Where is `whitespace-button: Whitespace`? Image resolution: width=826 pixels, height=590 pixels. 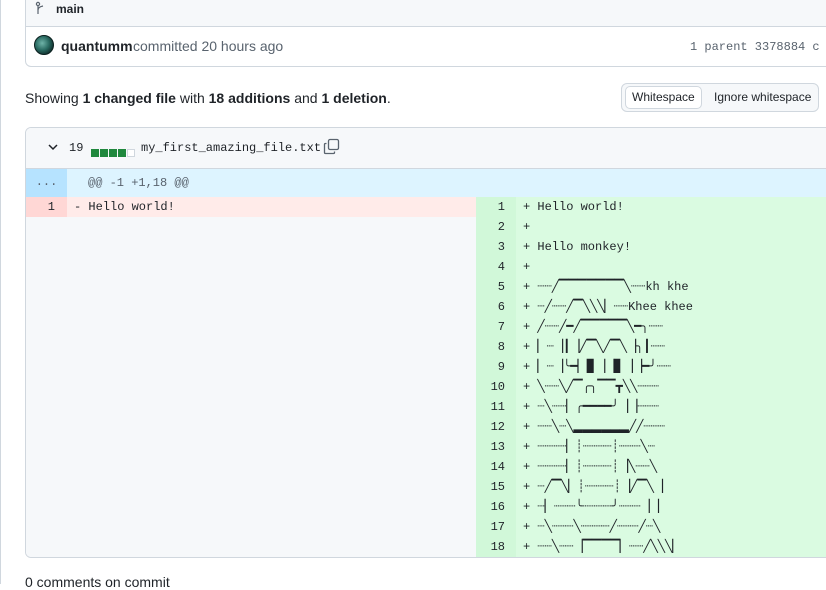 whitespace-button: Whitespace is located at coordinates (663, 97).